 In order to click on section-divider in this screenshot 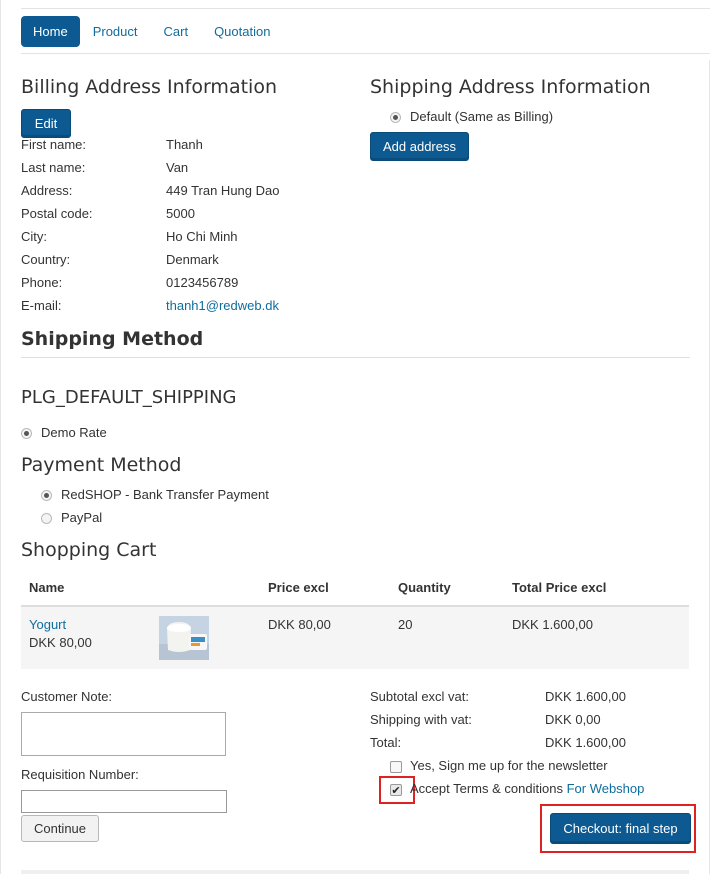, I will do `click(355, 357)`.